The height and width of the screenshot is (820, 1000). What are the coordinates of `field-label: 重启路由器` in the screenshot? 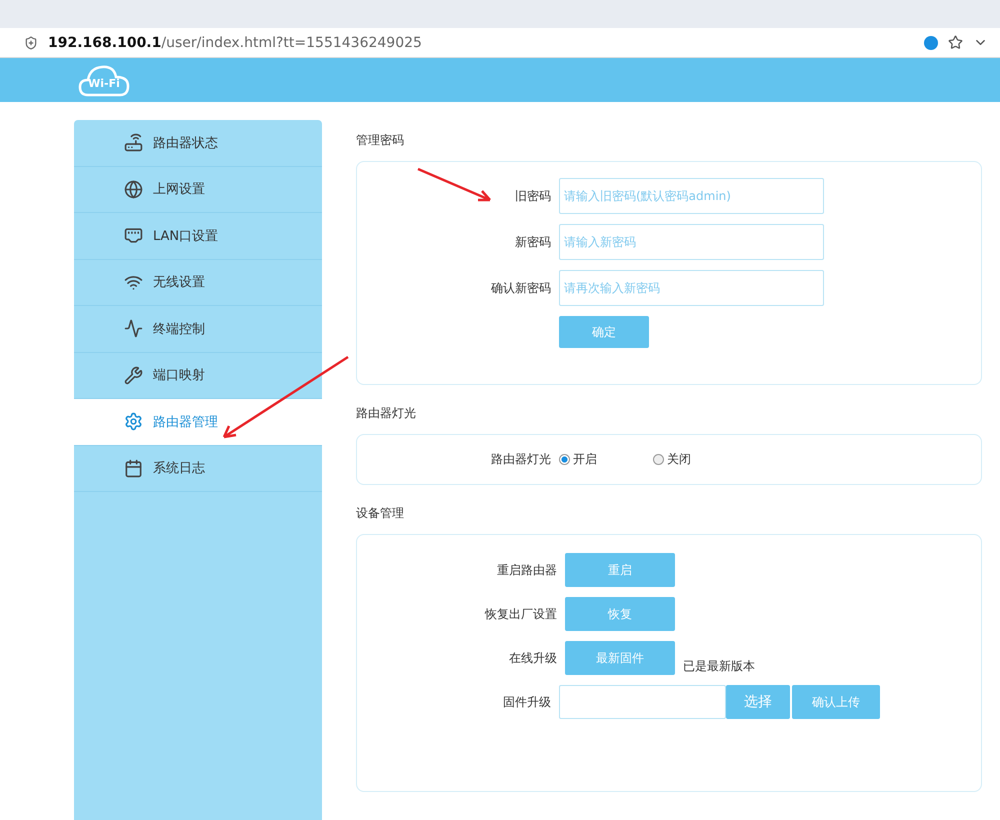 It's located at (527, 570).